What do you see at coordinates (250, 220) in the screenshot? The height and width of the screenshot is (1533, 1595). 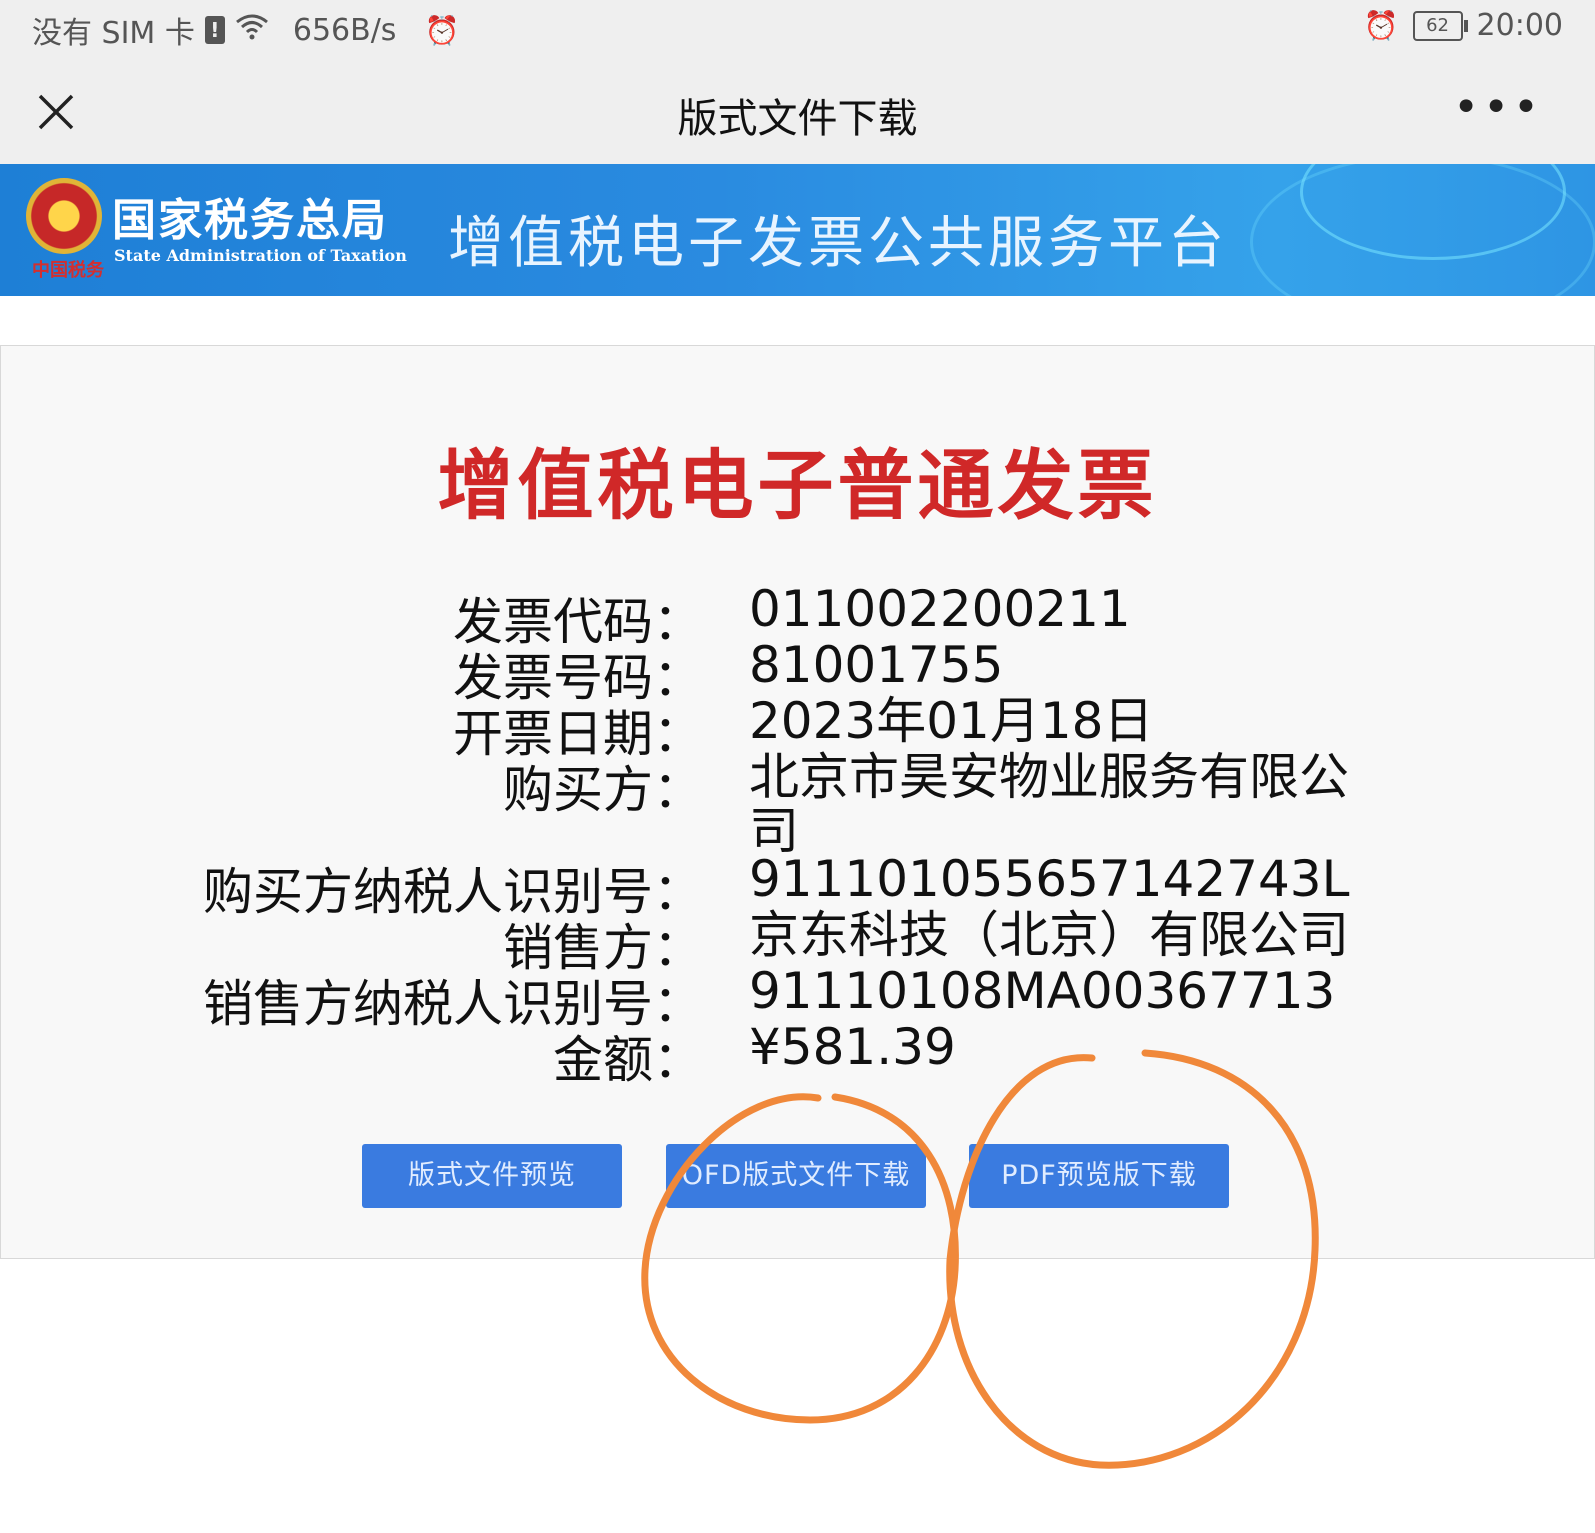 I see `org-name: 国家税务总局` at bounding box center [250, 220].